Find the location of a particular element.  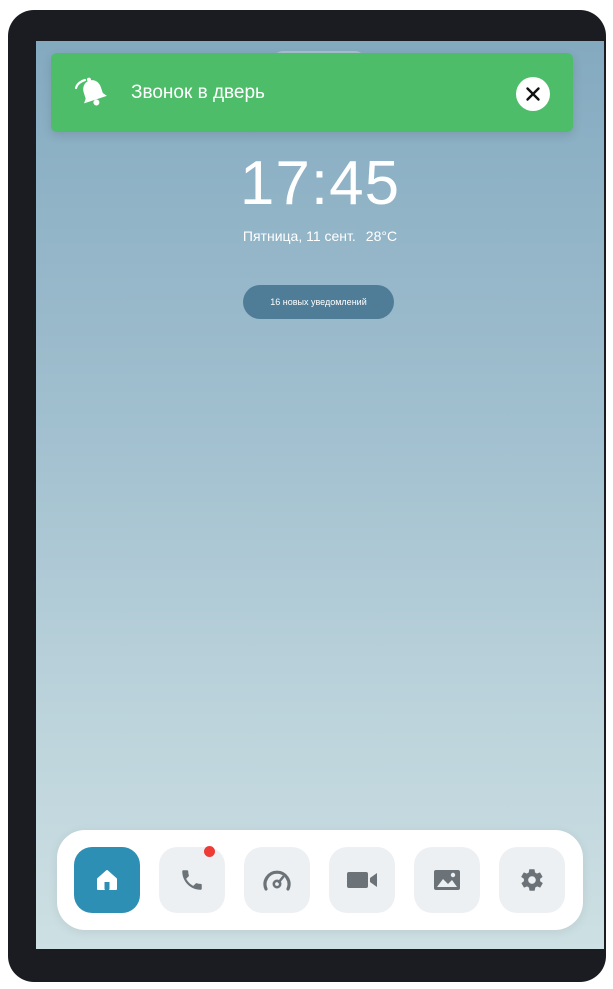

dock-gallery-button is located at coordinates (447, 880).